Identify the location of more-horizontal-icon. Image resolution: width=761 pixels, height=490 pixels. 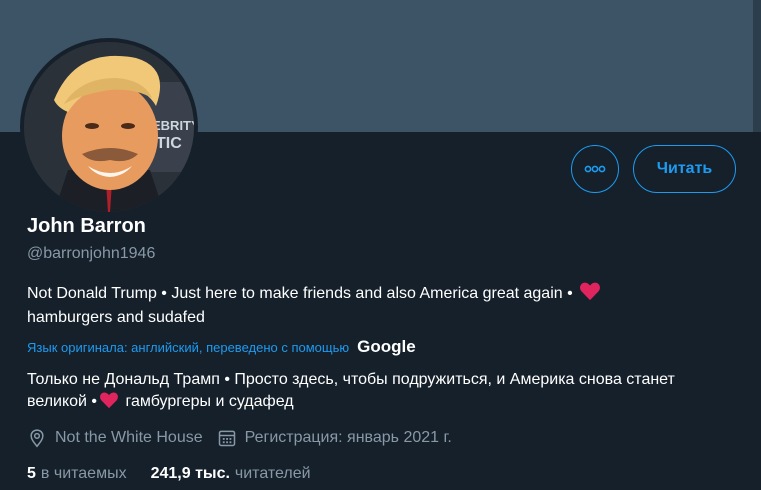
(595, 169).